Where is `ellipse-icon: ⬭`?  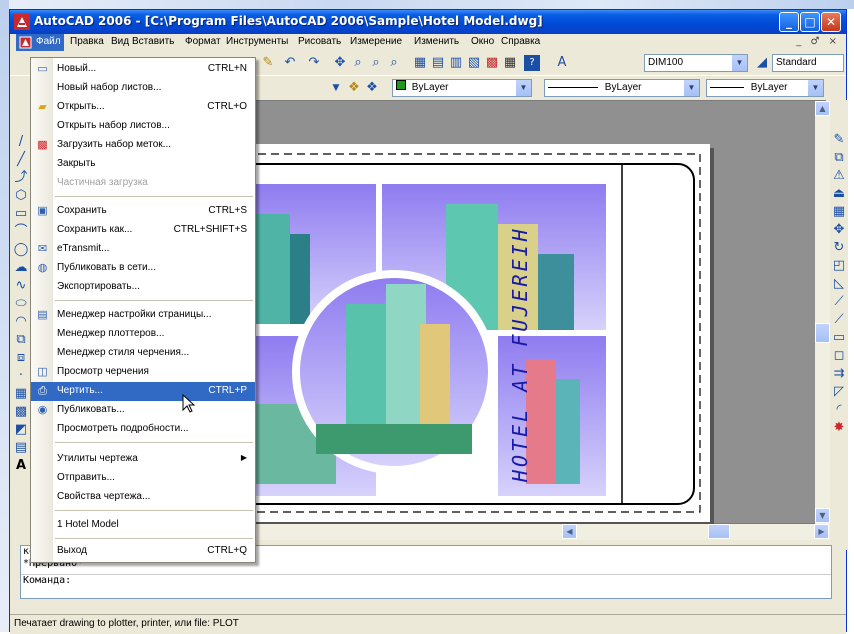 ellipse-icon: ⬭ is located at coordinates (21, 304).